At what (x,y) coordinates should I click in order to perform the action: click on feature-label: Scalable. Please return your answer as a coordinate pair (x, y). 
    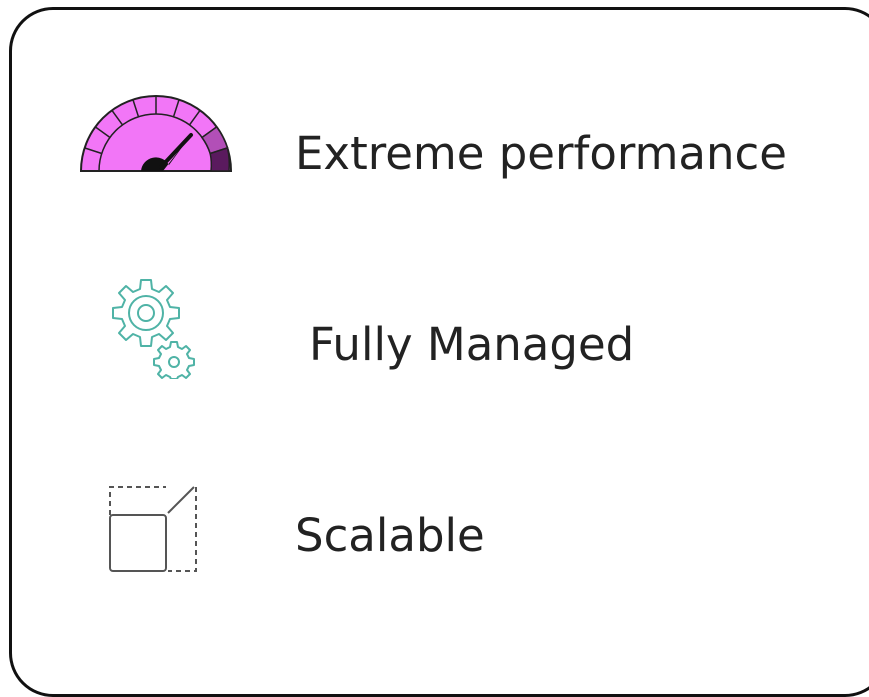
    Looking at the image, I should click on (390, 535).